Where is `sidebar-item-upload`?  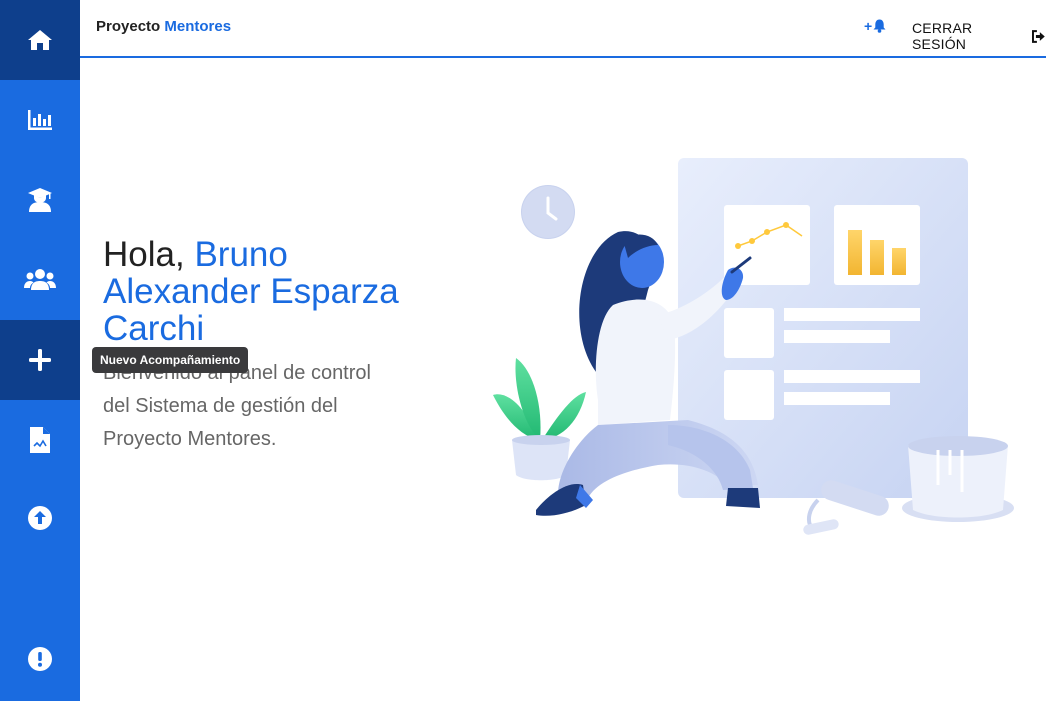
sidebar-item-upload is located at coordinates (40, 518).